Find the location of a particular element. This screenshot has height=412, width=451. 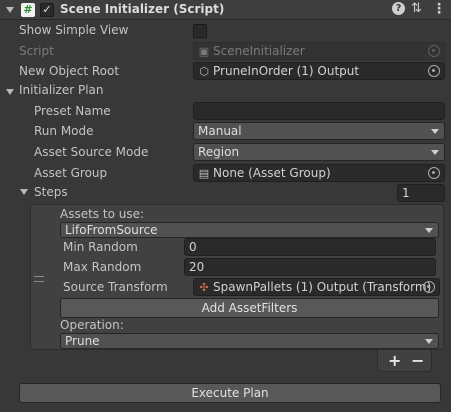

max-random-label: Max Random is located at coordinates (102, 267).